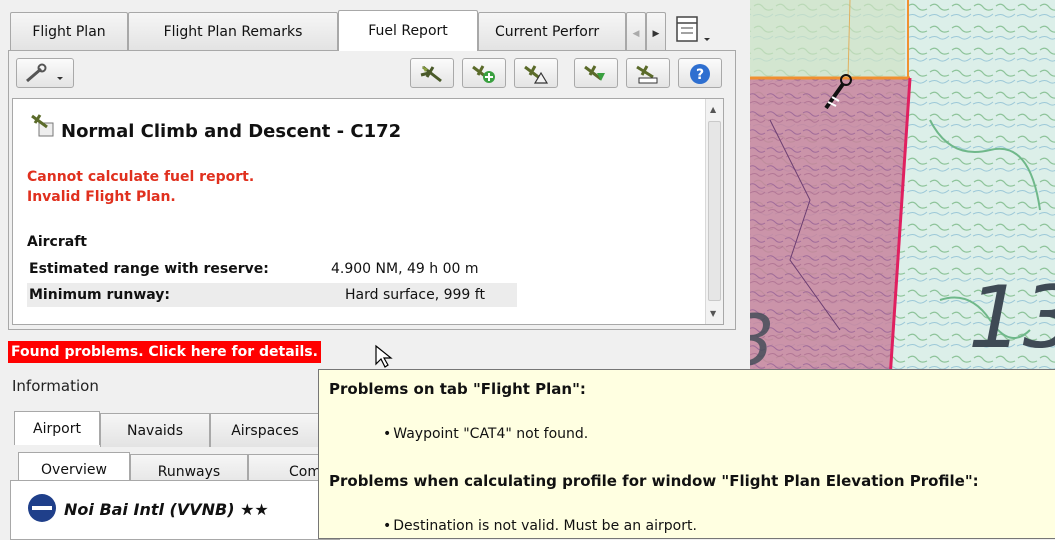 Image resolution: width=1055 pixels, height=540 pixels. Describe the element at coordinates (713, 109) in the screenshot. I see `scroll-up-icon: ▲` at that location.